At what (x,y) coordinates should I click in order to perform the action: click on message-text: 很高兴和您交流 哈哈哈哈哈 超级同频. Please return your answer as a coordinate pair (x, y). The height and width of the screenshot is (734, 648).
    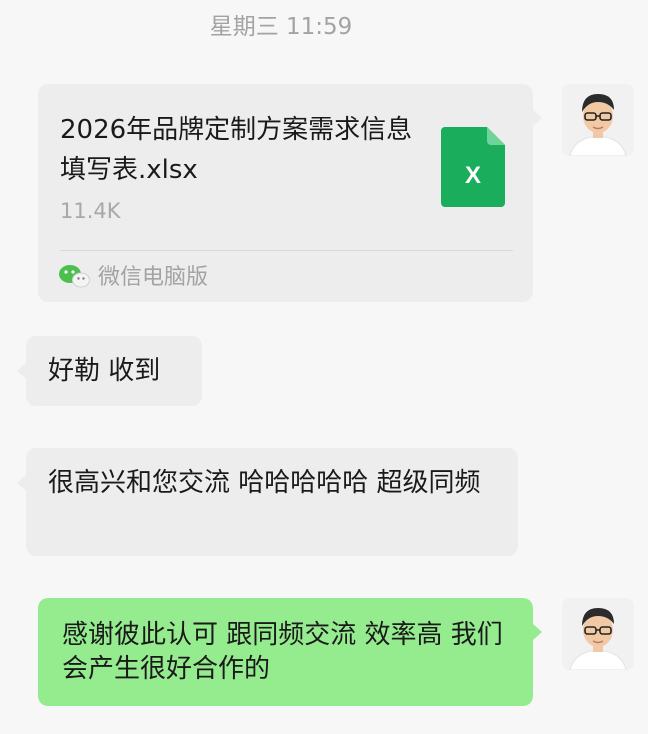
    Looking at the image, I should click on (264, 483).